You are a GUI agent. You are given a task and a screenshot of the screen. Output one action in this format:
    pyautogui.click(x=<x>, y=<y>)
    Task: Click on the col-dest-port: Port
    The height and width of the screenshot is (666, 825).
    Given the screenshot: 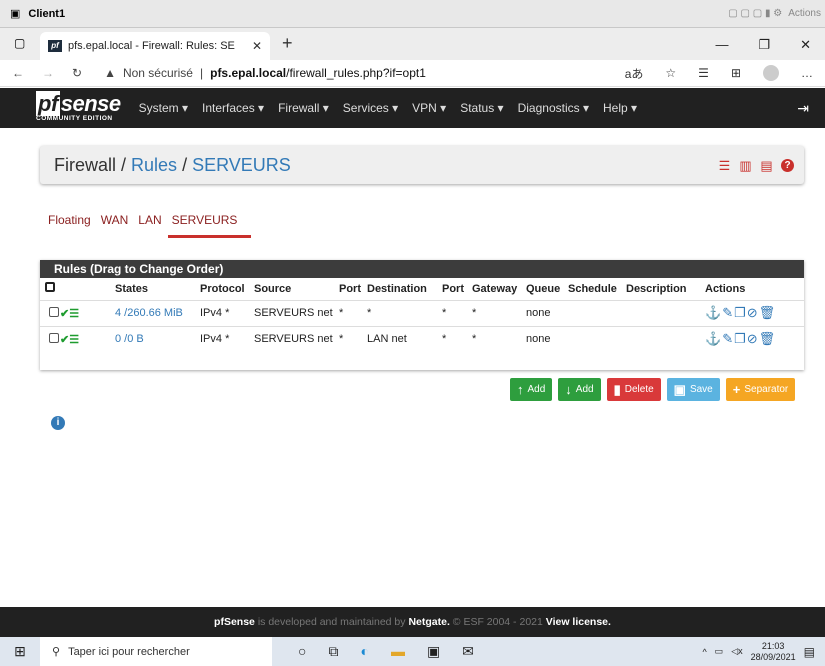 What is the action you would take?
    pyautogui.click(x=457, y=289)
    